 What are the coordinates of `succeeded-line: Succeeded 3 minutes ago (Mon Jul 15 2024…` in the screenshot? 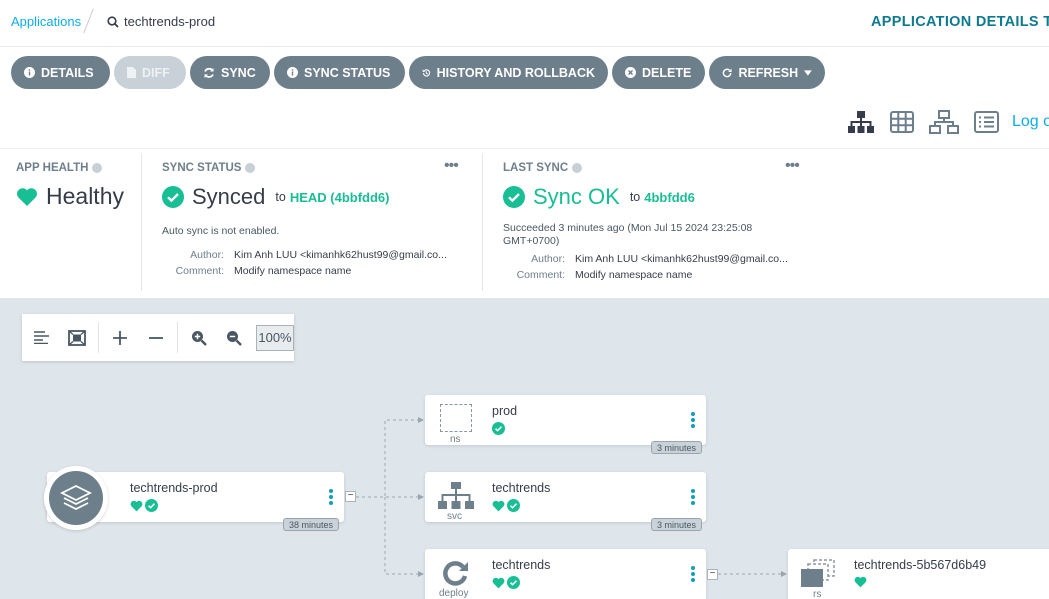 It's located at (628, 228).